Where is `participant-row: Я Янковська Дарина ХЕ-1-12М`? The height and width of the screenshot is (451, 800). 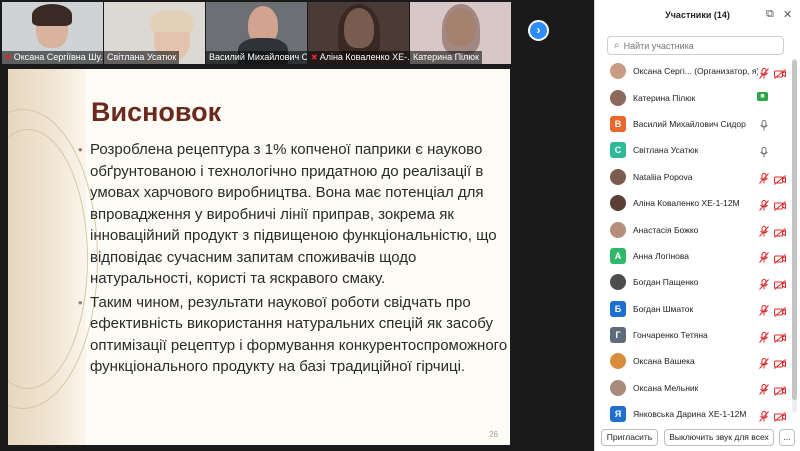 participant-row: Я Янковська Дарина ХЕ-1-12М is located at coordinates (693, 414).